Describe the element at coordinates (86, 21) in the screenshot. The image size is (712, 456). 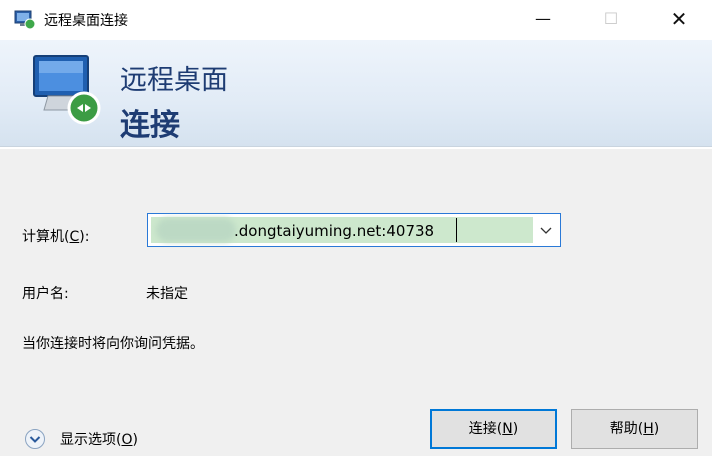
I see `window-title: 远程桌面连接` at that location.